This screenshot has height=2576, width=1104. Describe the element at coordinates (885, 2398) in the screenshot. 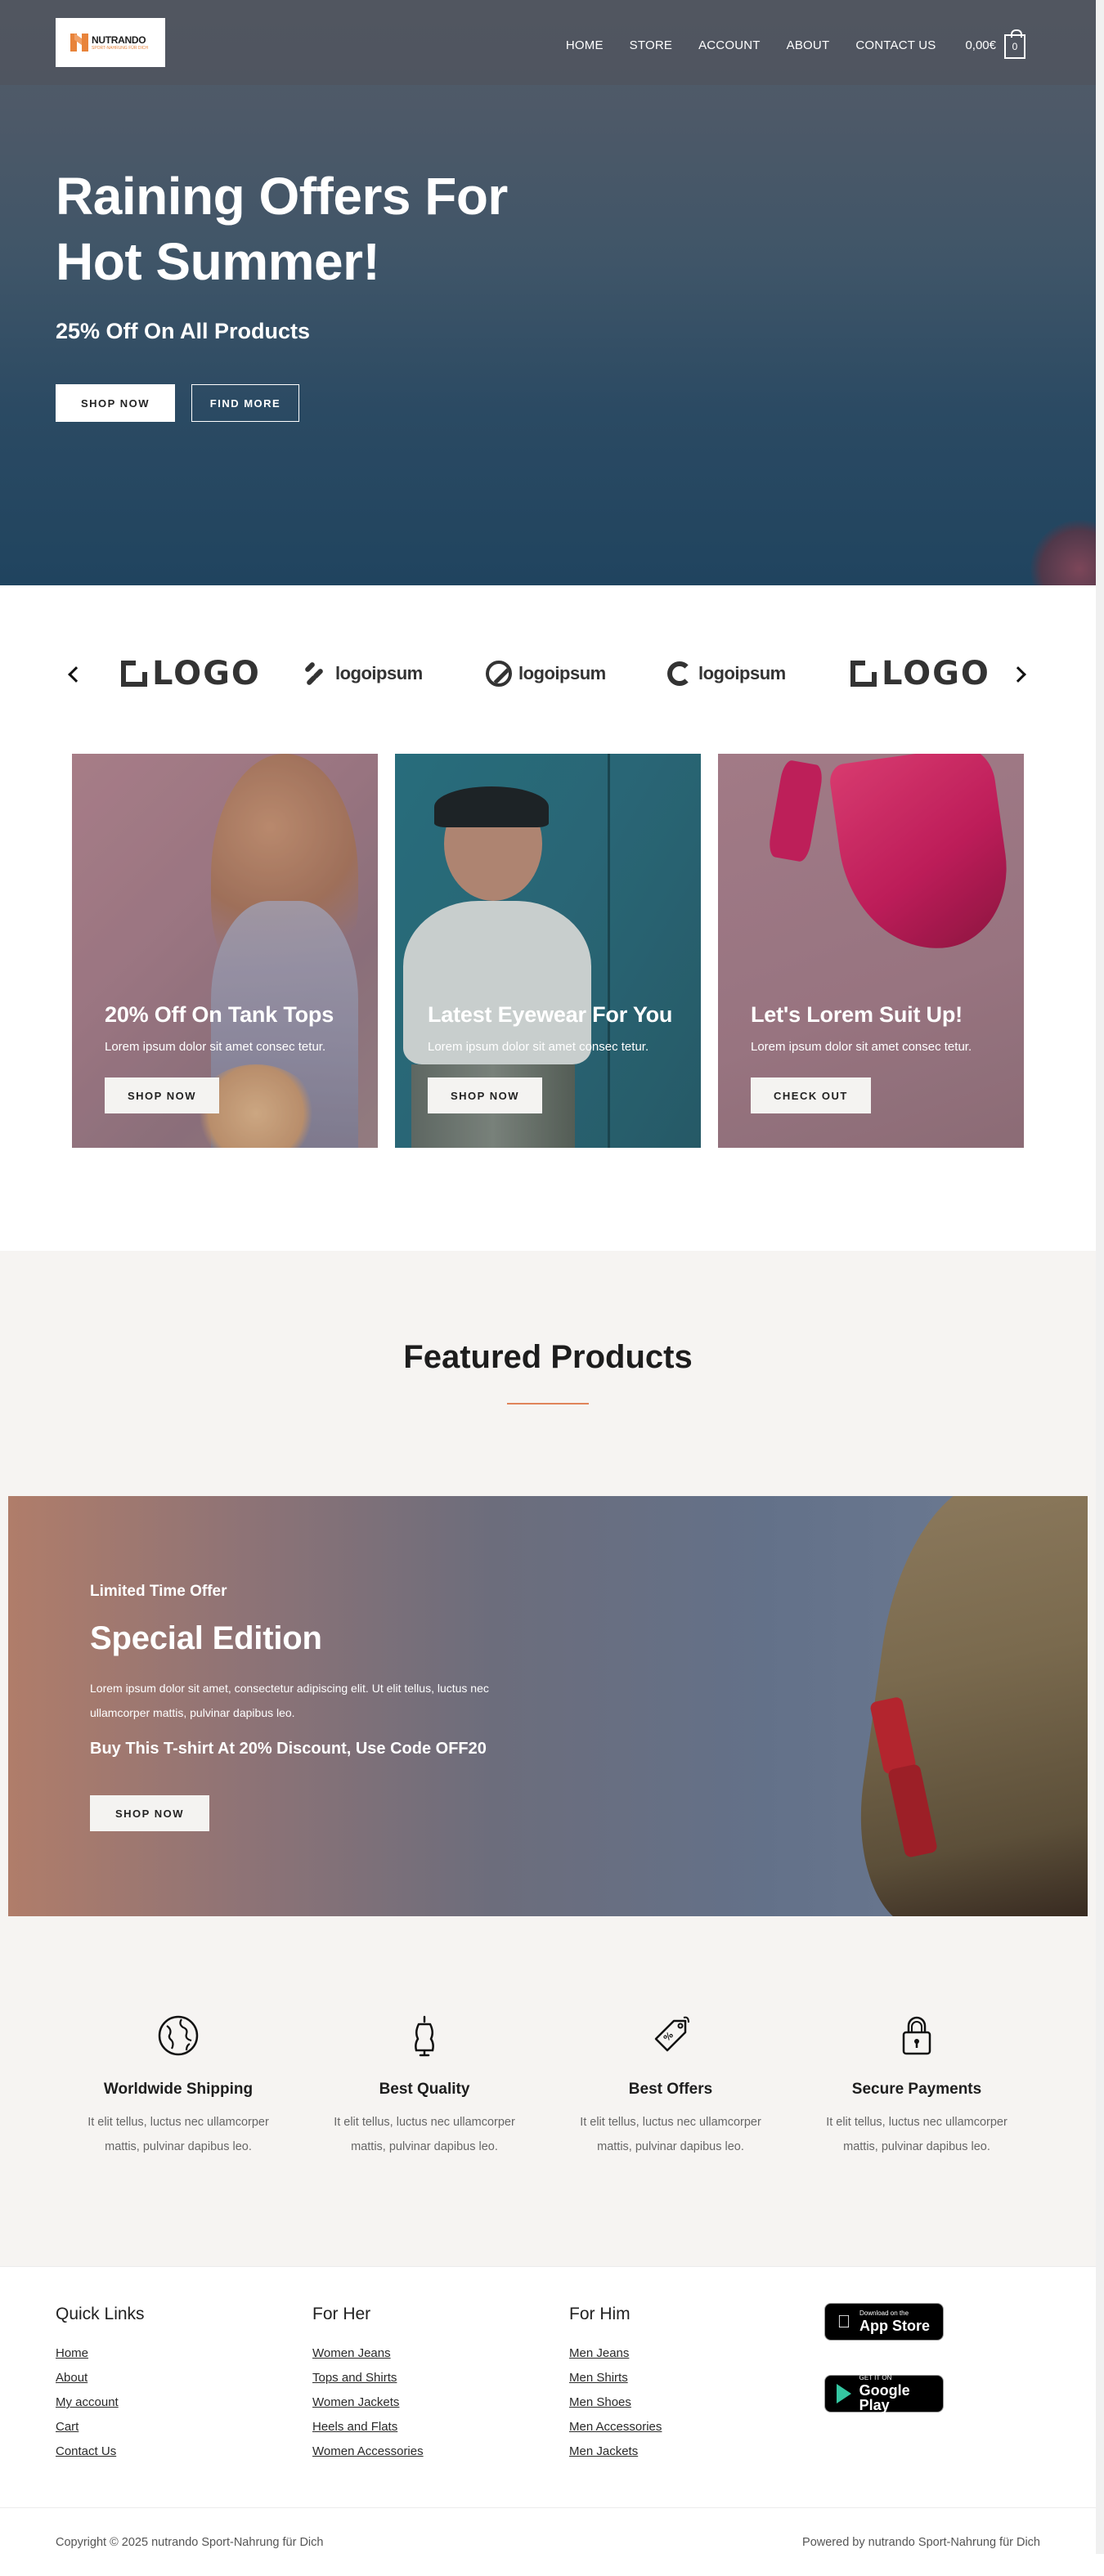

I see `google-play-big-text: Google Play` at that location.